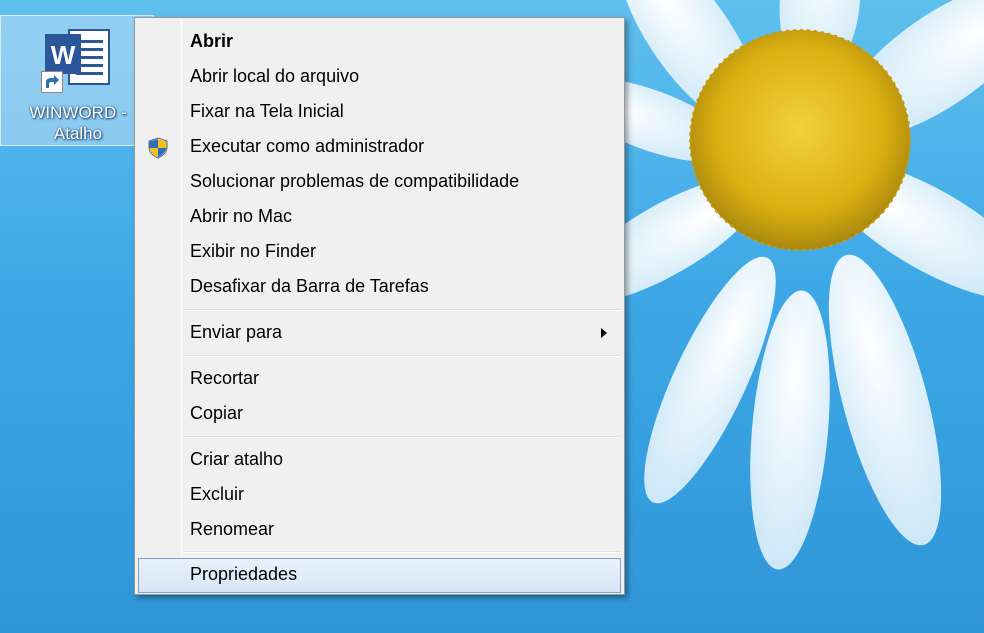 This screenshot has height=633, width=984. I want to click on menu-item-criar-atalho: Criar atalho, so click(379, 460).